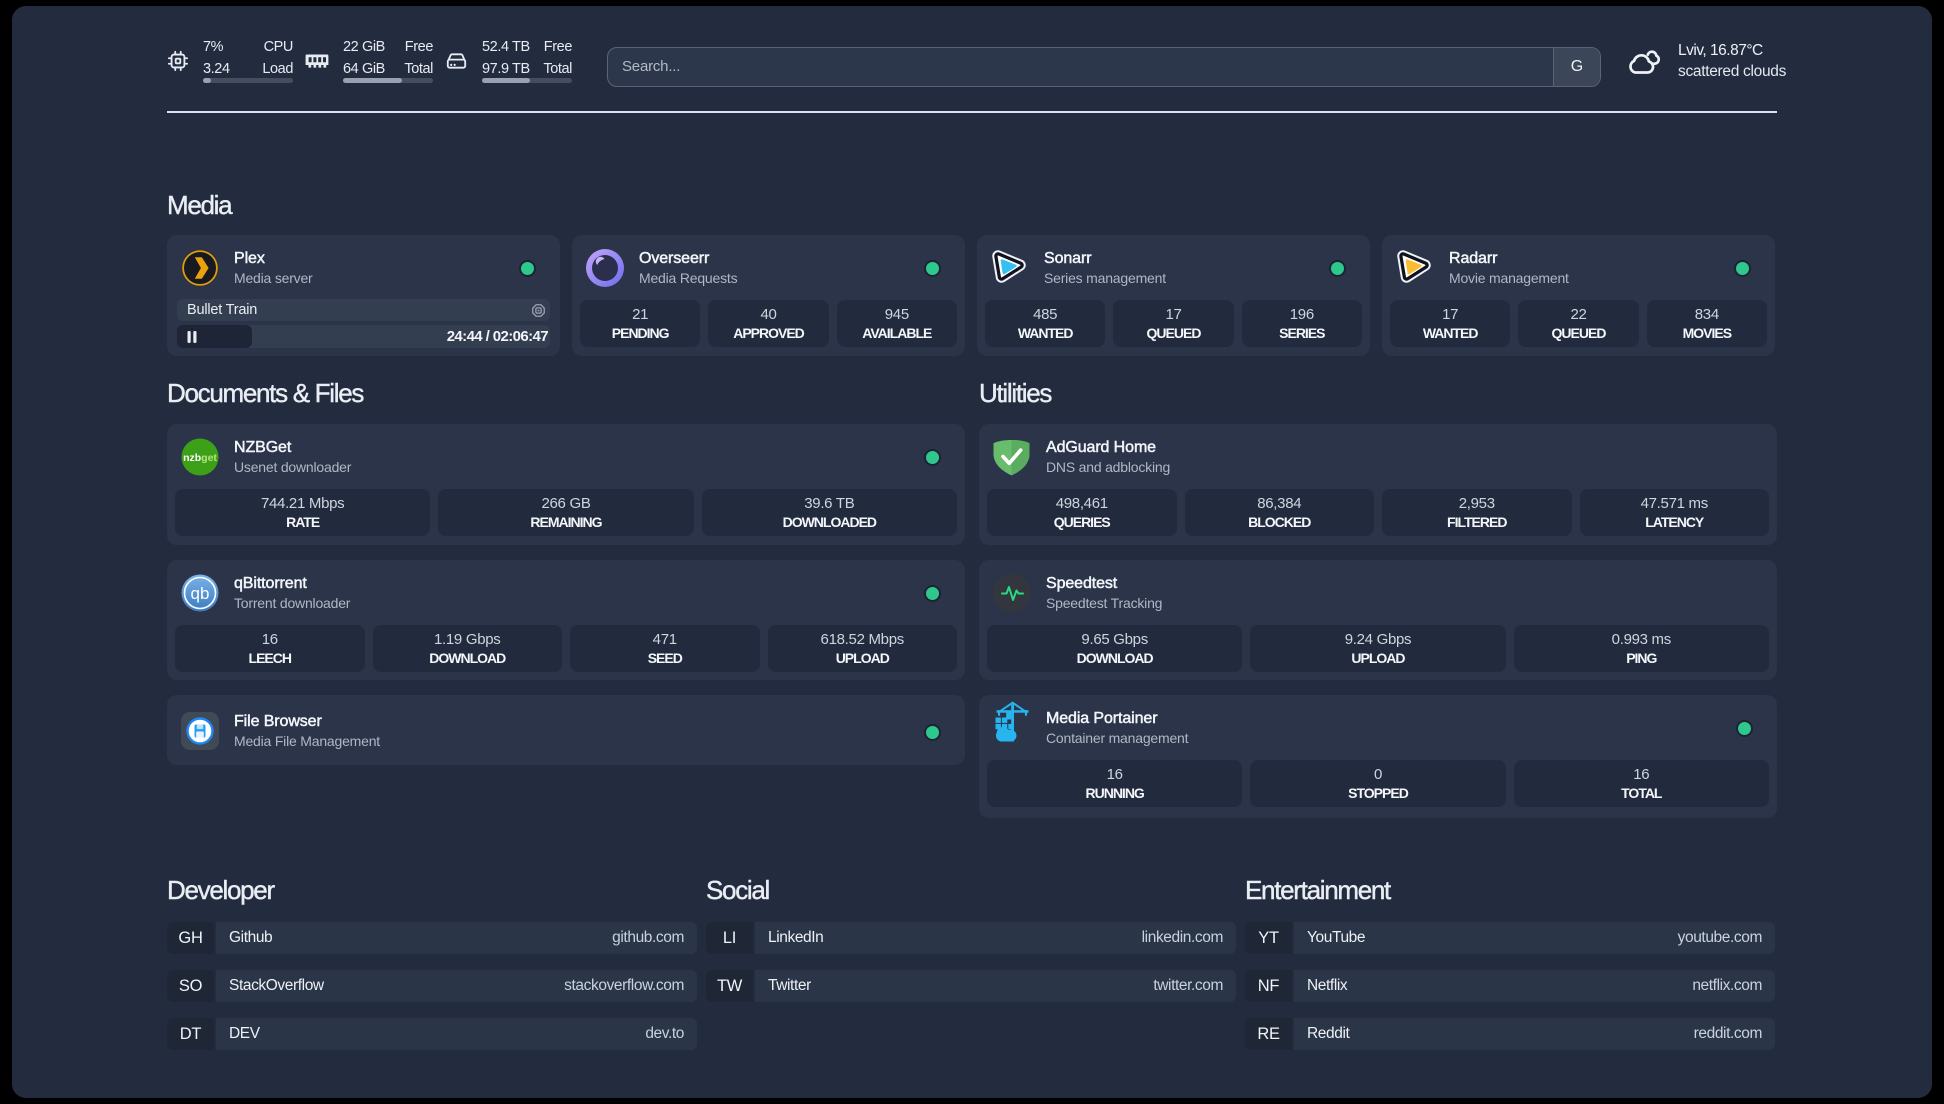 This screenshot has height=1104, width=1944. Describe the element at coordinates (200, 458) in the screenshot. I see `svg-text: nzbget` at that location.